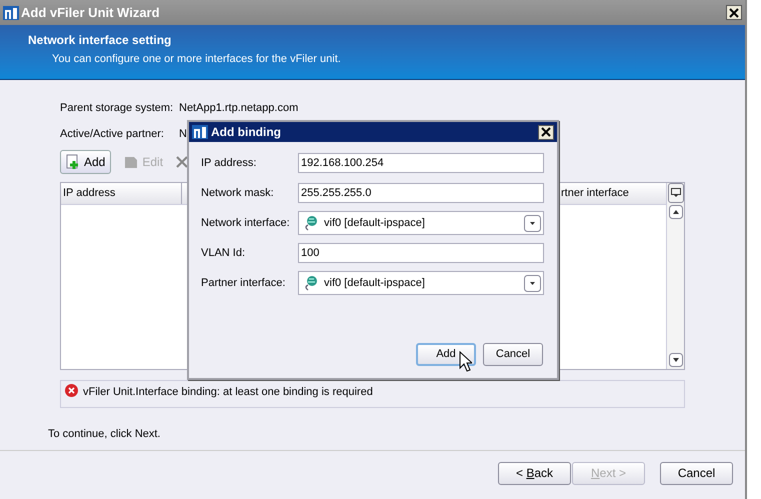  I want to click on field-label: VLAN Id:, so click(223, 253).